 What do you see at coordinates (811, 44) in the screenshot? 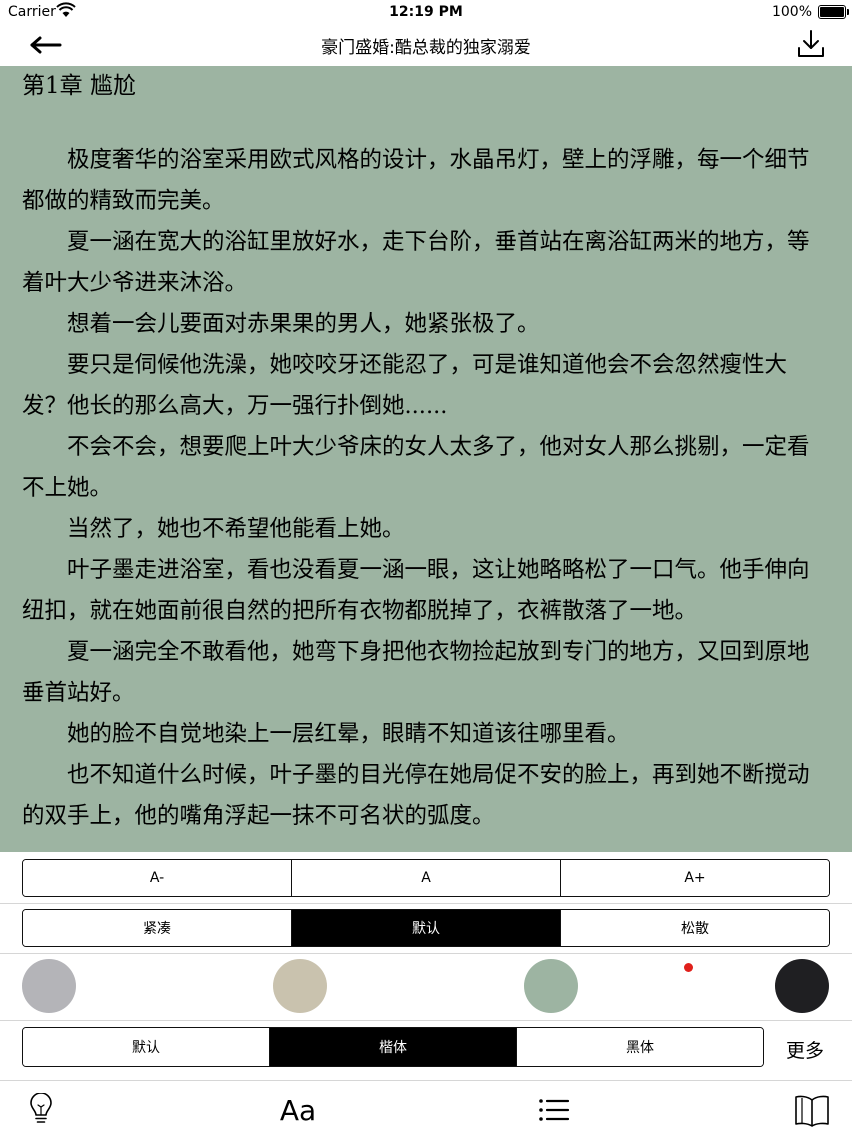
I see `download-icon` at bounding box center [811, 44].